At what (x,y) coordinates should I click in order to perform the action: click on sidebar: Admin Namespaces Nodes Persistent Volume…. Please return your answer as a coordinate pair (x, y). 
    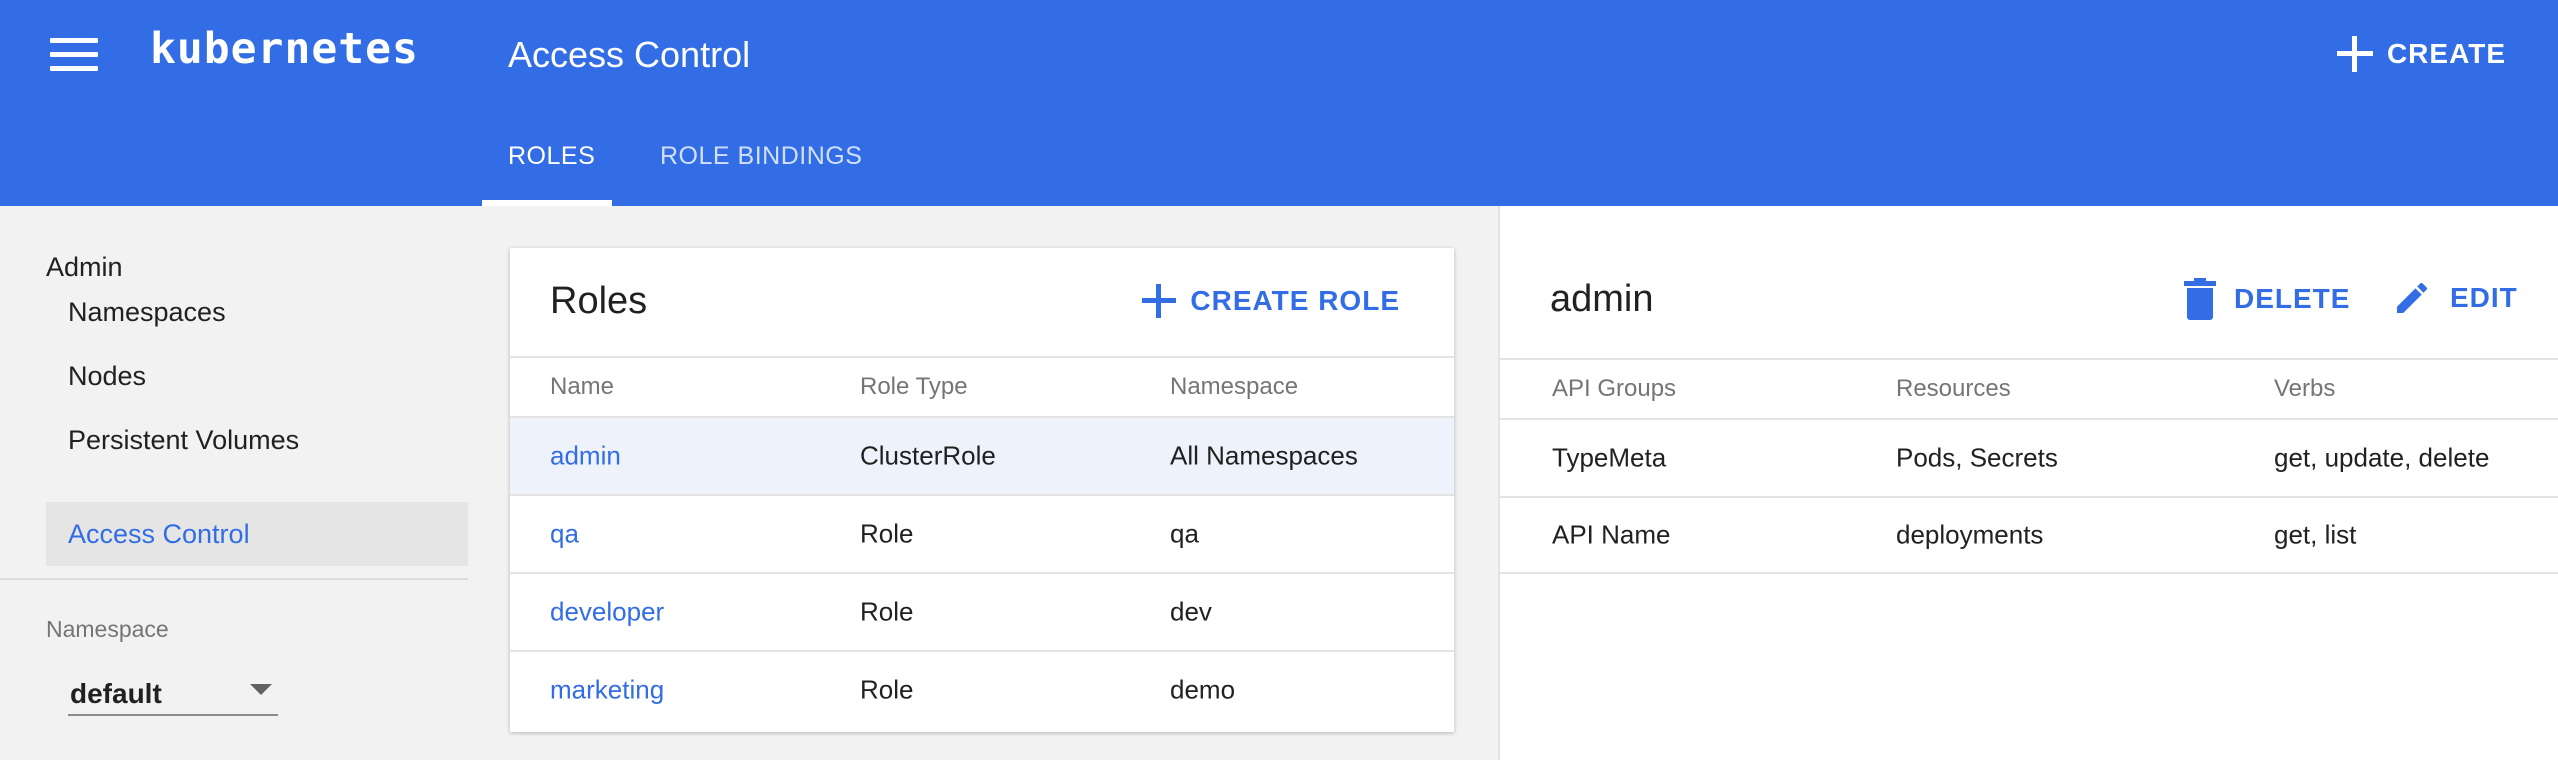
    Looking at the image, I should click on (240, 483).